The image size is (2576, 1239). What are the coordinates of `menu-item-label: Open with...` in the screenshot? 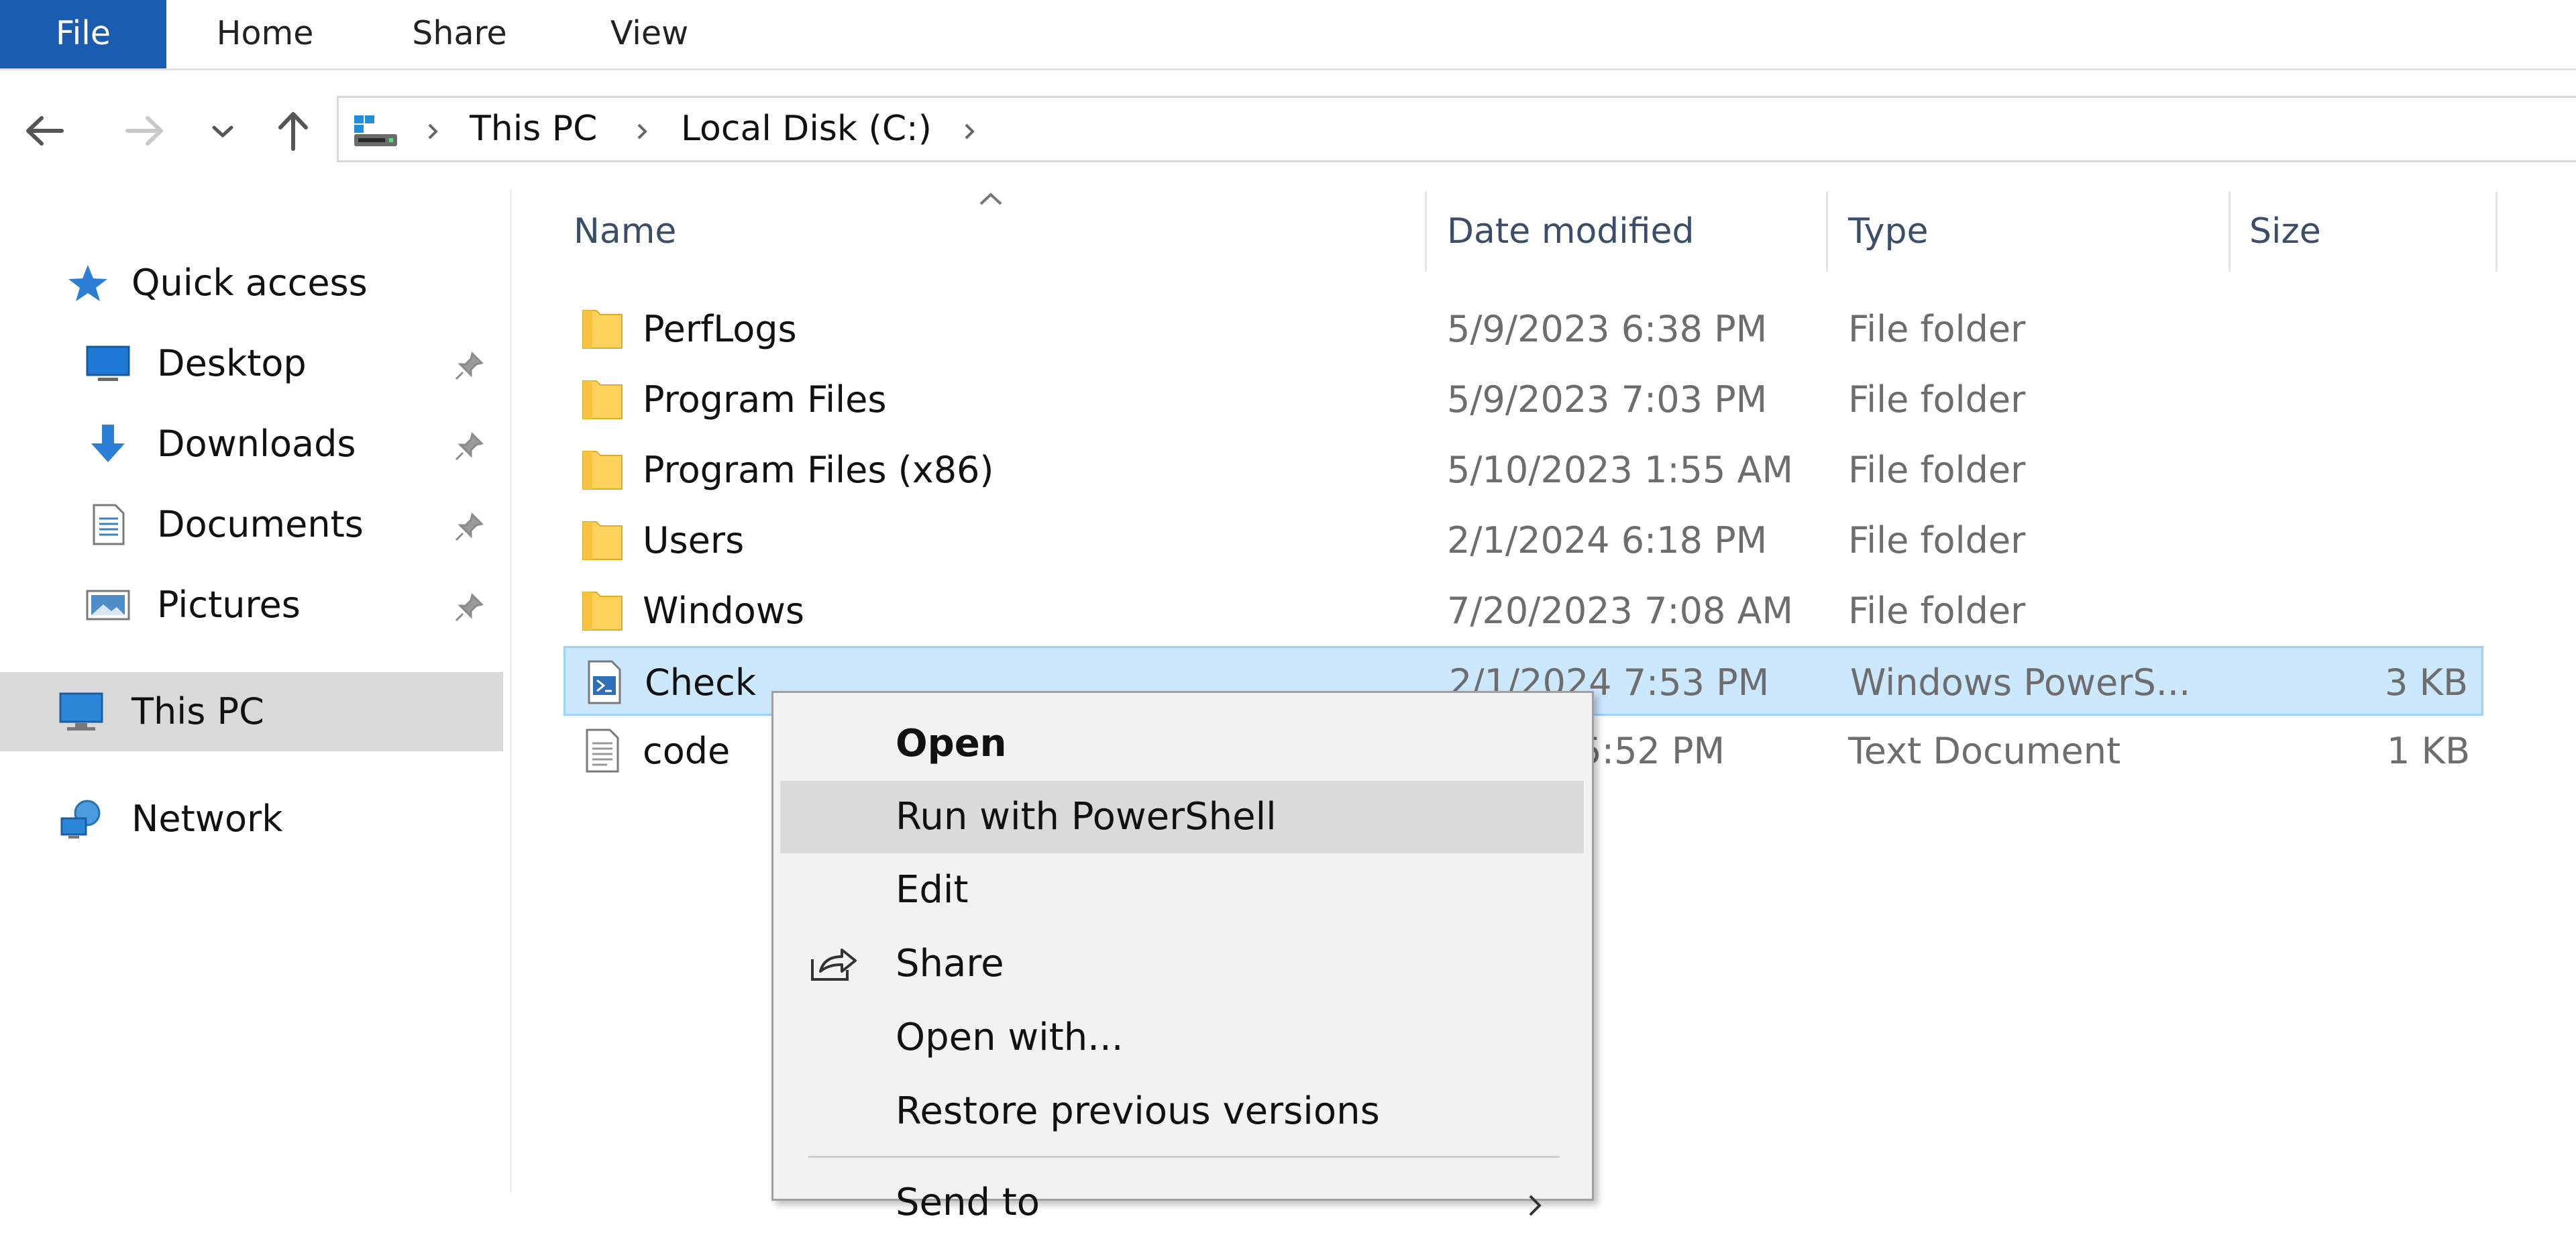 It's located at (1010, 1037).